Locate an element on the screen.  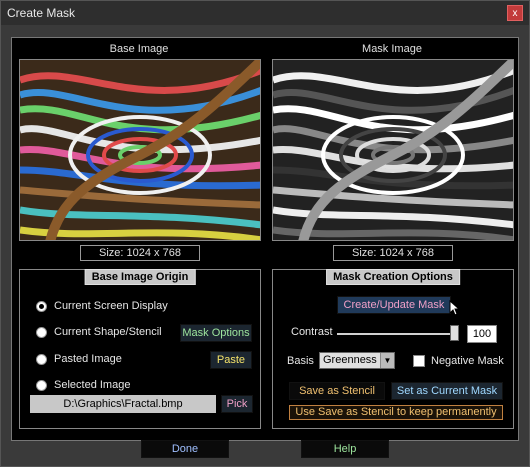
help-button: Help is located at coordinates (345, 449).